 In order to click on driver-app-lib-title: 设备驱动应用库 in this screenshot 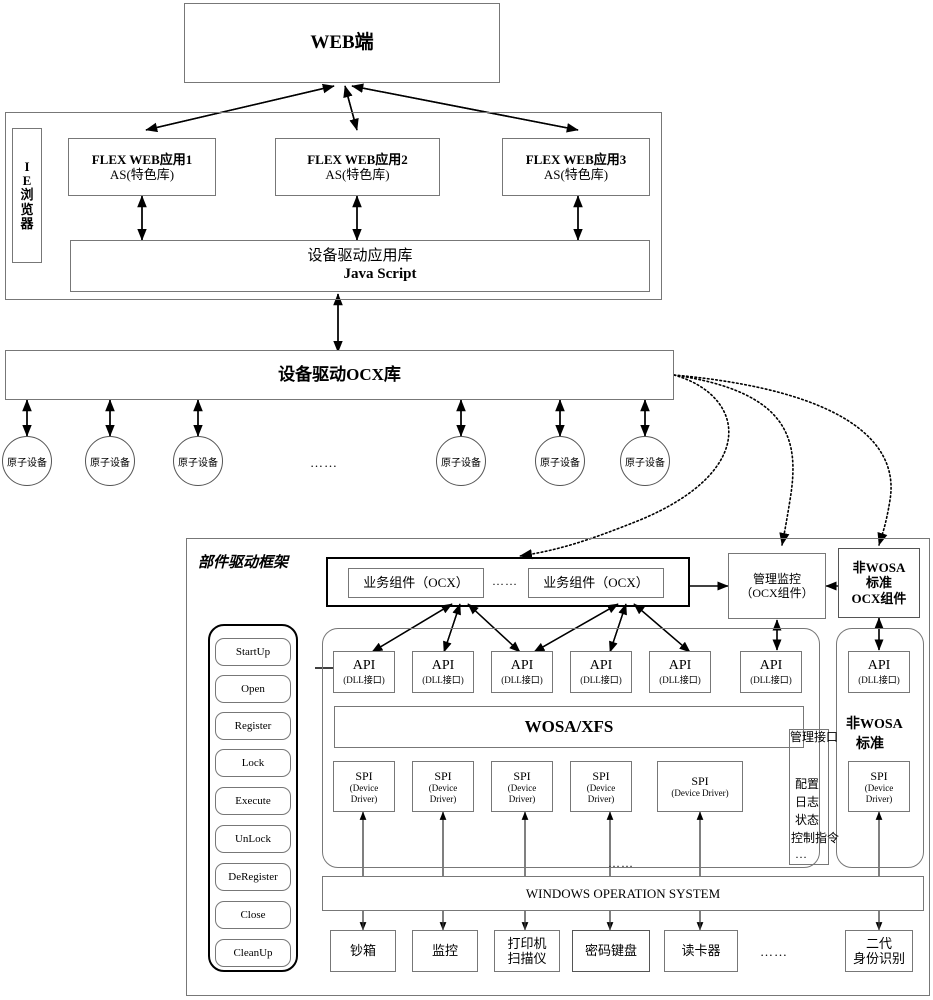, I will do `click(360, 256)`.